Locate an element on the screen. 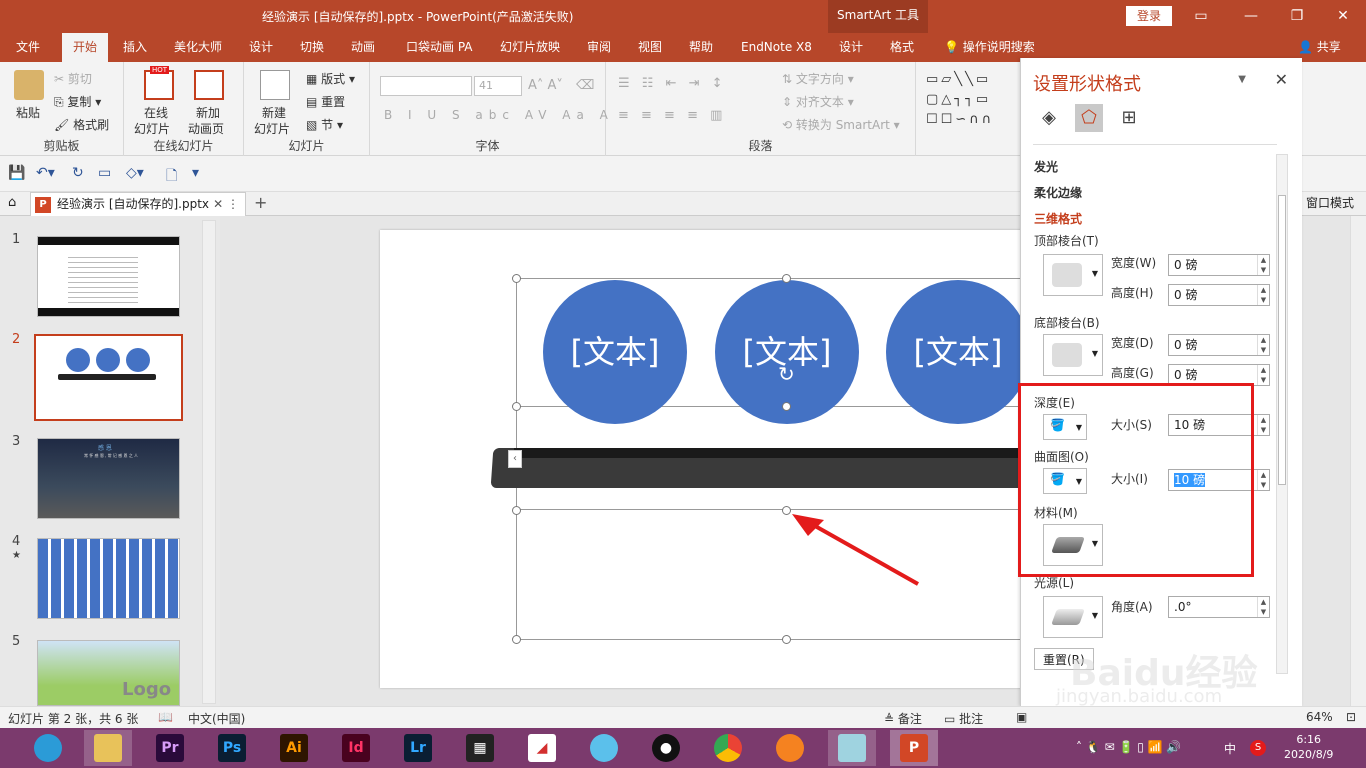 The image size is (1366, 768). 3d-format-section: 三维格式 is located at coordinates (1058, 218).